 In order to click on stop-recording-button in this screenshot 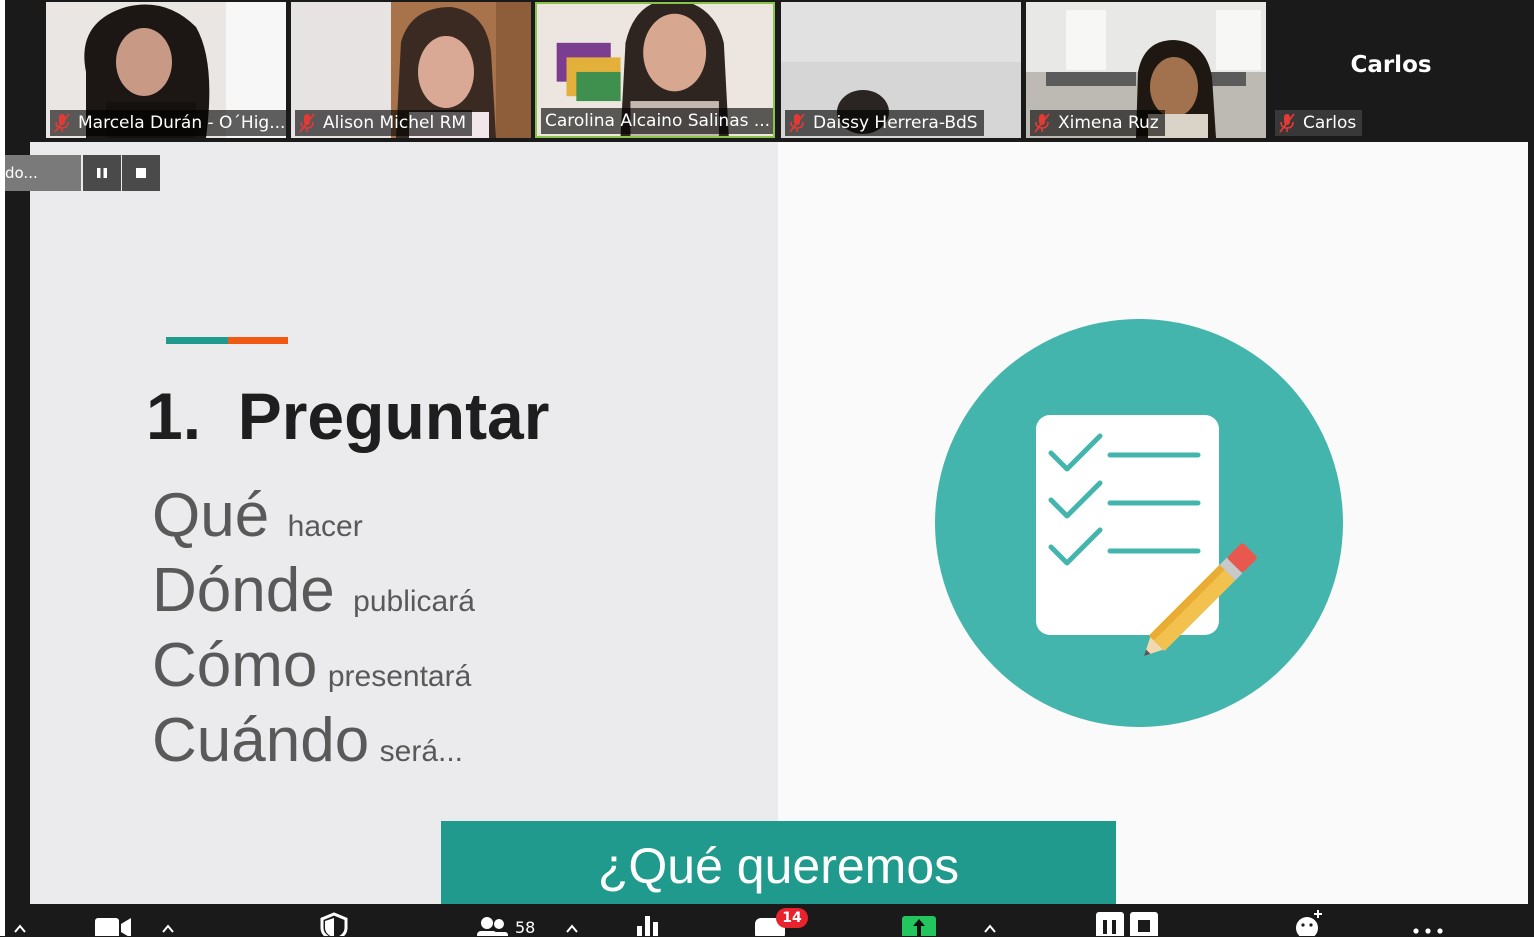, I will do `click(141, 173)`.